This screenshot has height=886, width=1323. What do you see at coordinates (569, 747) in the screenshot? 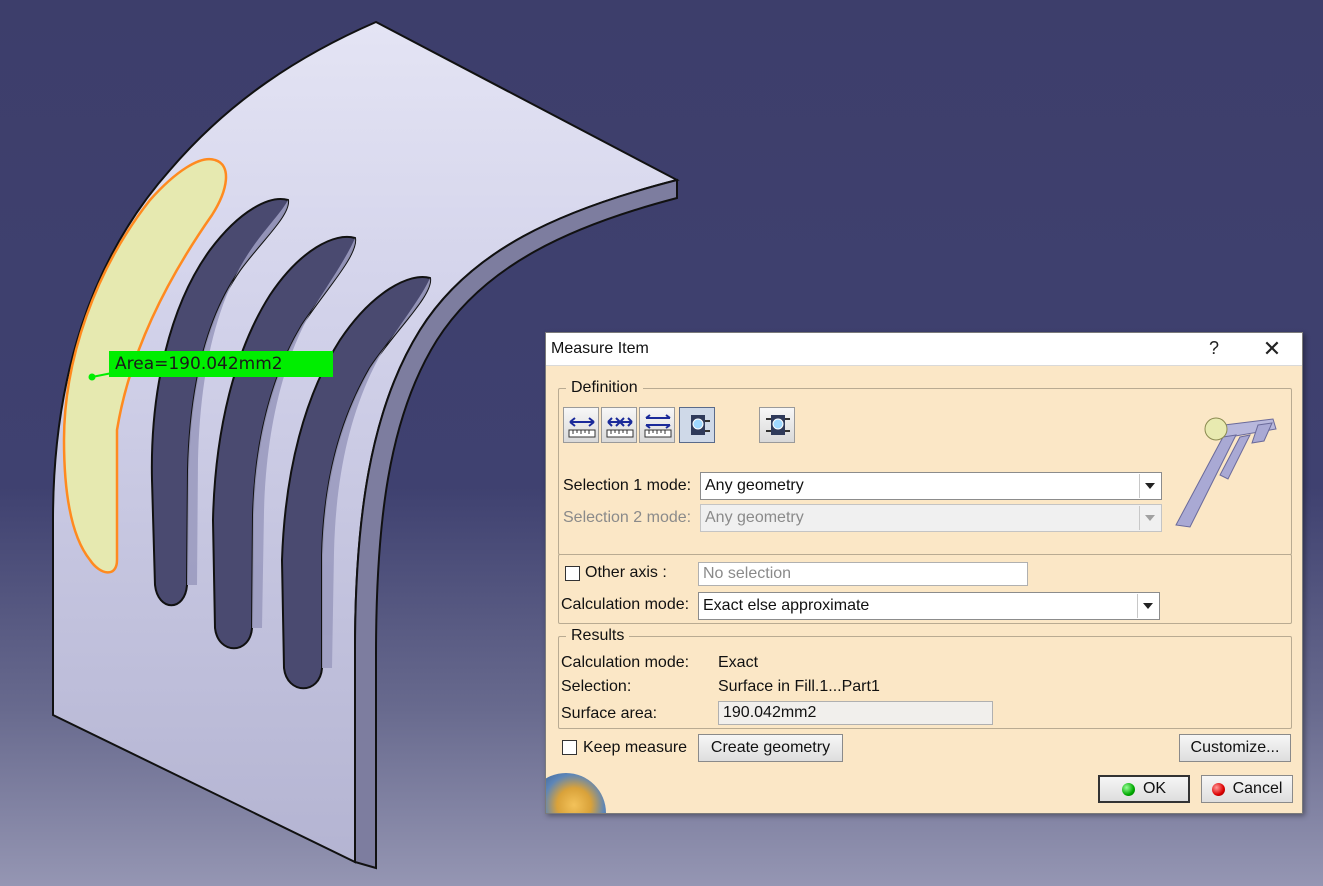
I see `keep-measure-checkbox` at bounding box center [569, 747].